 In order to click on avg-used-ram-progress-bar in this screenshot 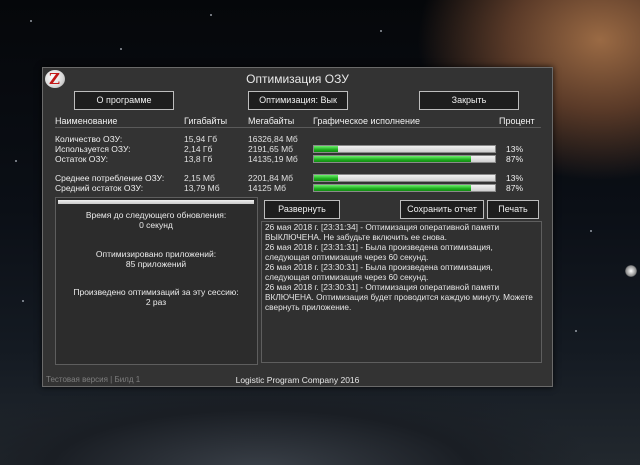, I will do `click(404, 178)`.